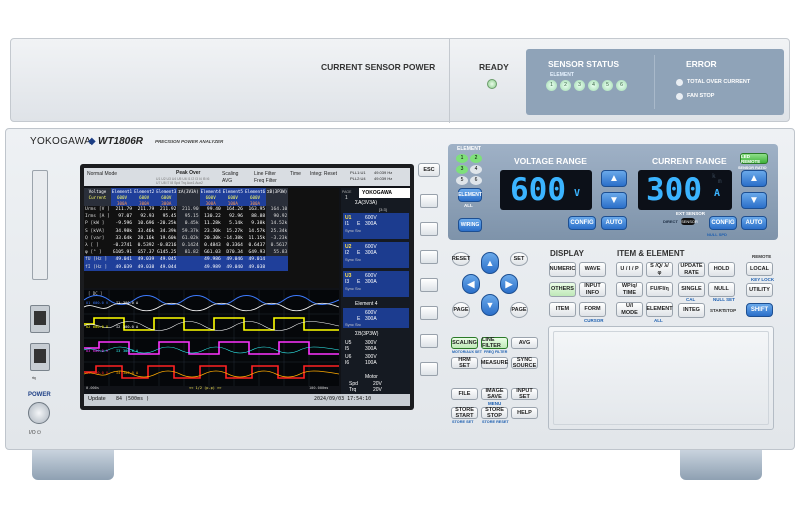 The height and width of the screenshot is (529, 800). What do you see at coordinates (97, 210) in the screenshot?
I see `row-label: Urms [V ]` at bounding box center [97, 210].